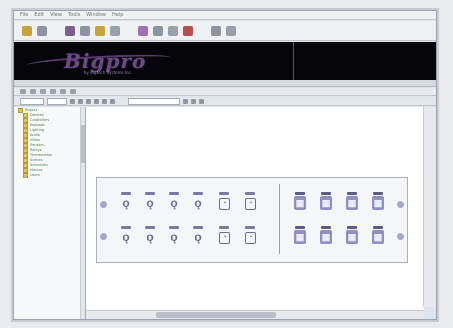  What do you see at coordinates (225, 83) in the screenshot?
I see `status-strip` at bounding box center [225, 83].